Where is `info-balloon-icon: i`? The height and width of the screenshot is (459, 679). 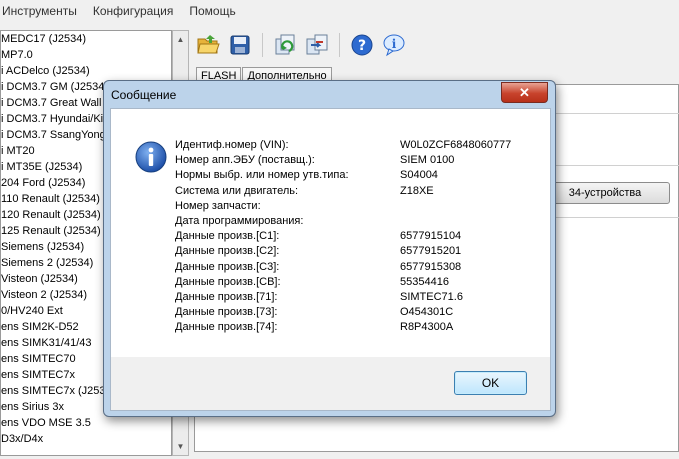 info-balloon-icon: i is located at coordinates (394, 45).